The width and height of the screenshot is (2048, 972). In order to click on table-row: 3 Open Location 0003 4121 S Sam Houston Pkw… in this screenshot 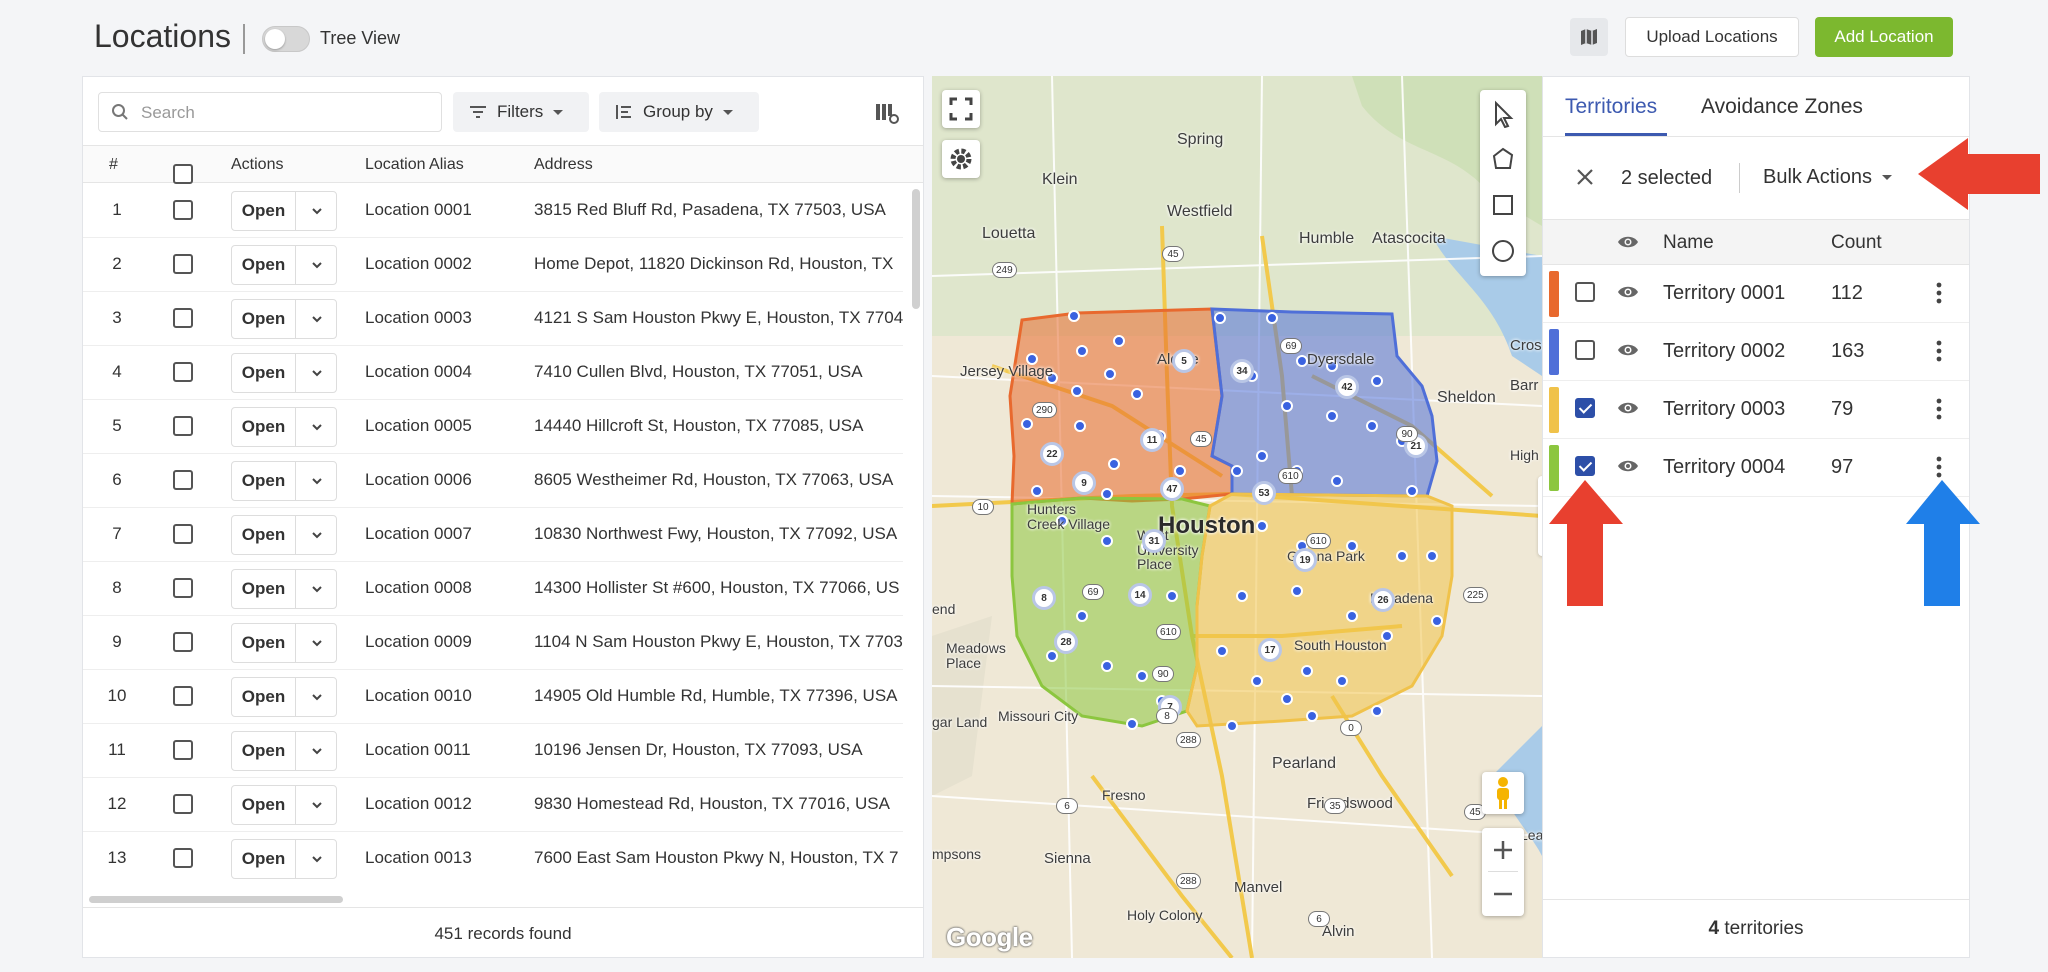, I will do `click(493, 319)`.